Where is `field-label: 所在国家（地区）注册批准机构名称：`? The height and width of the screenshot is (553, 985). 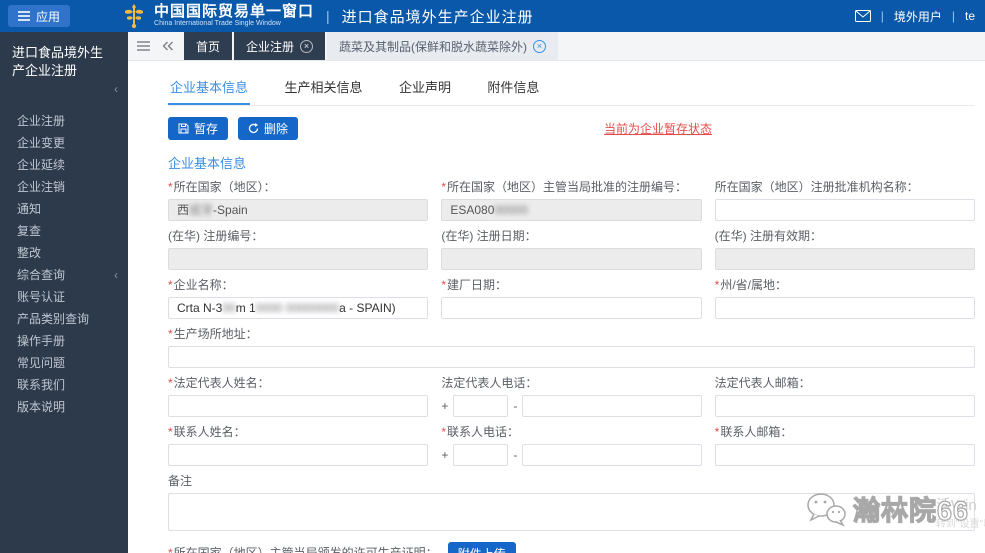
field-label: 所在国家（地区）注册批准机构名称： is located at coordinates (816, 187).